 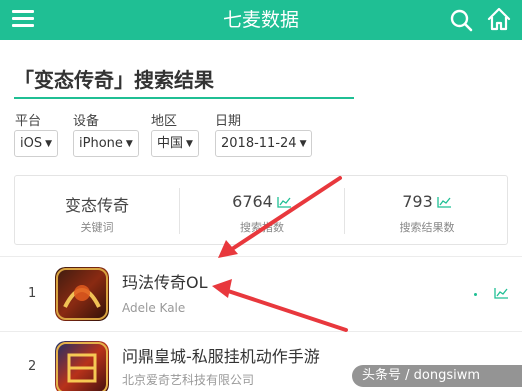 I want to click on result-rank: 2, so click(x=32, y=366).